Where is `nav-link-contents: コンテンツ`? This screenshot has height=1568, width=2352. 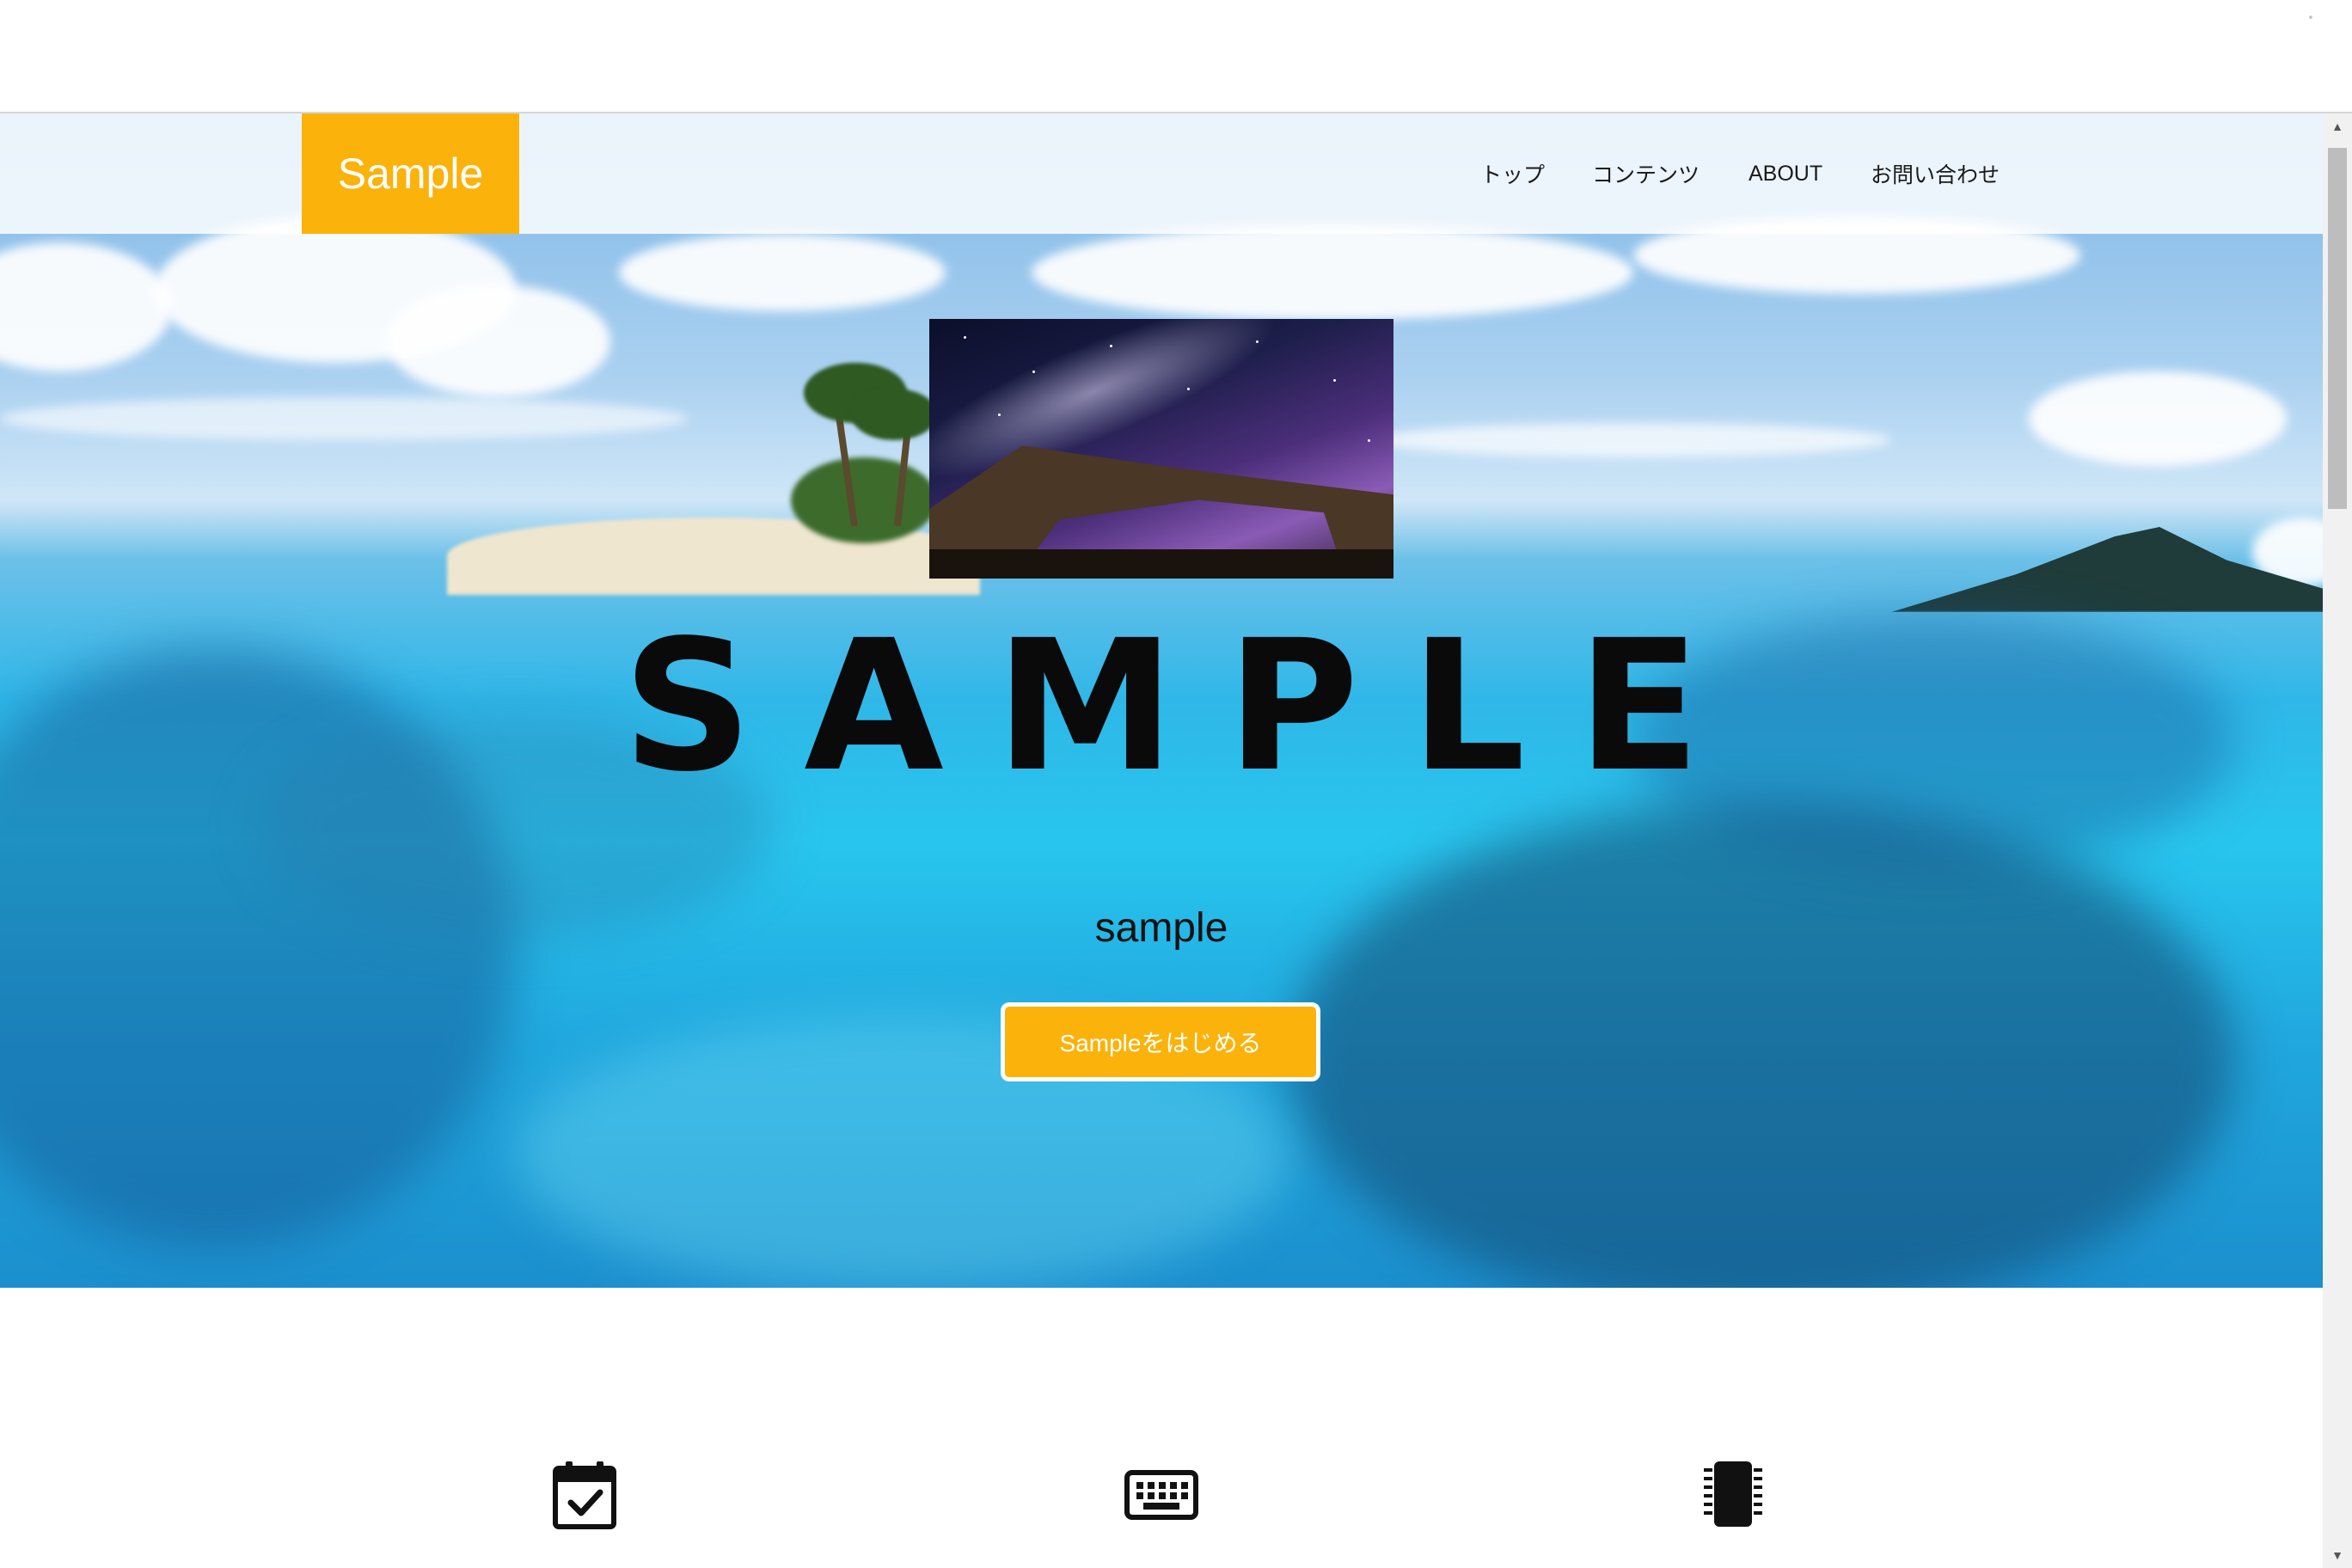
nav-link-contents: コンテンツ is located at coordinates (1646, 173).